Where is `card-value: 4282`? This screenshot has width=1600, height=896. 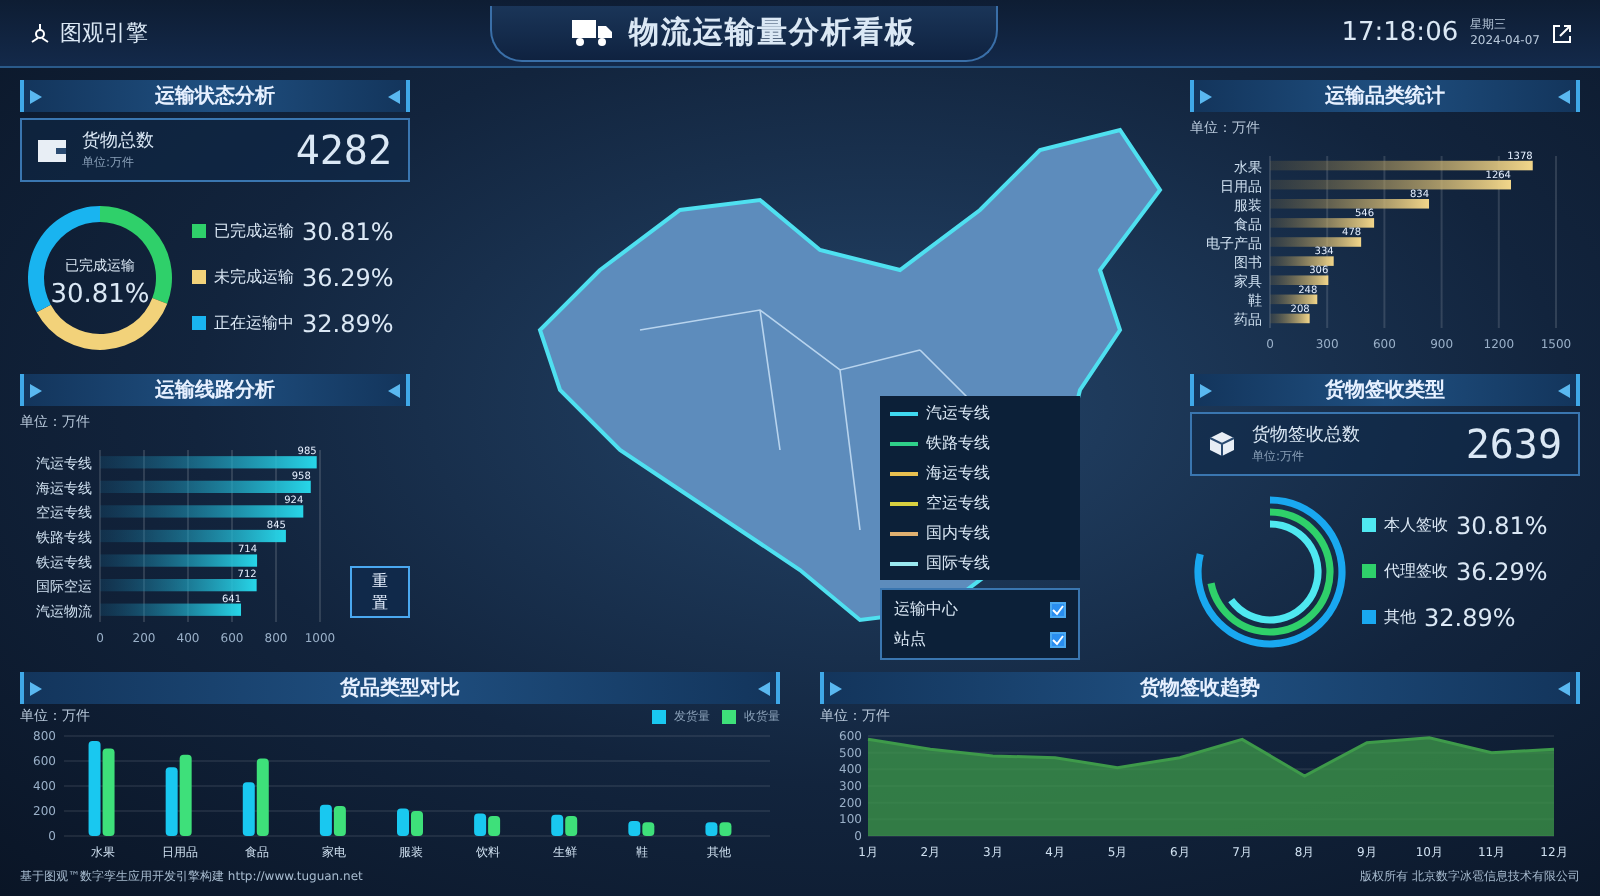
card-value: 4282 is located at coordinates (343, 150).